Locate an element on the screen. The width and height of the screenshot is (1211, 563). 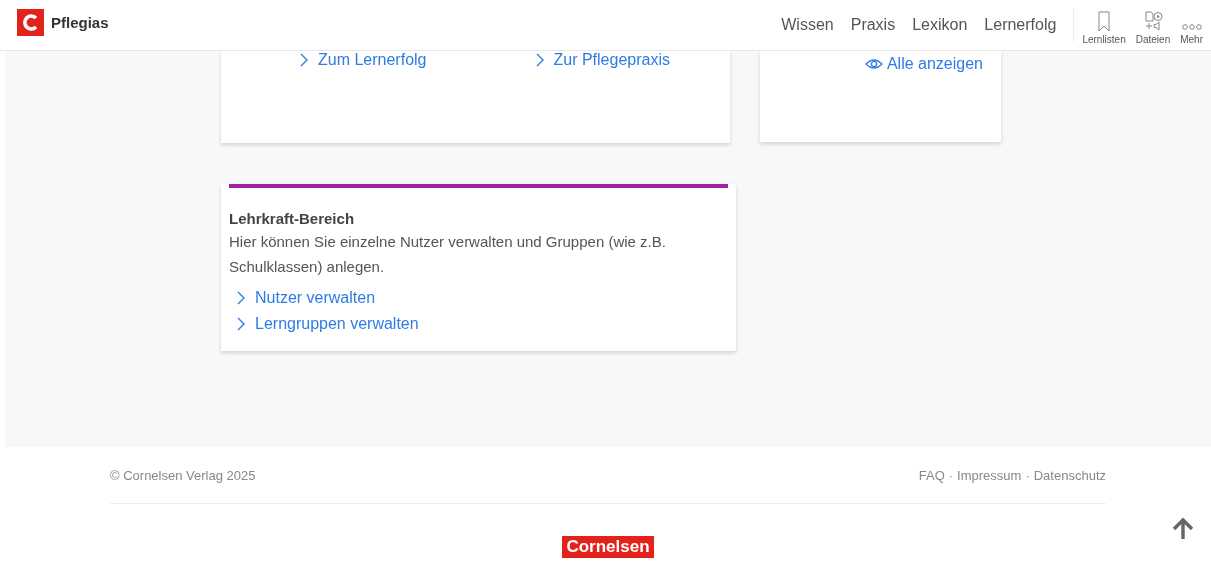
more-icon is located at coordinates (1191, 27).